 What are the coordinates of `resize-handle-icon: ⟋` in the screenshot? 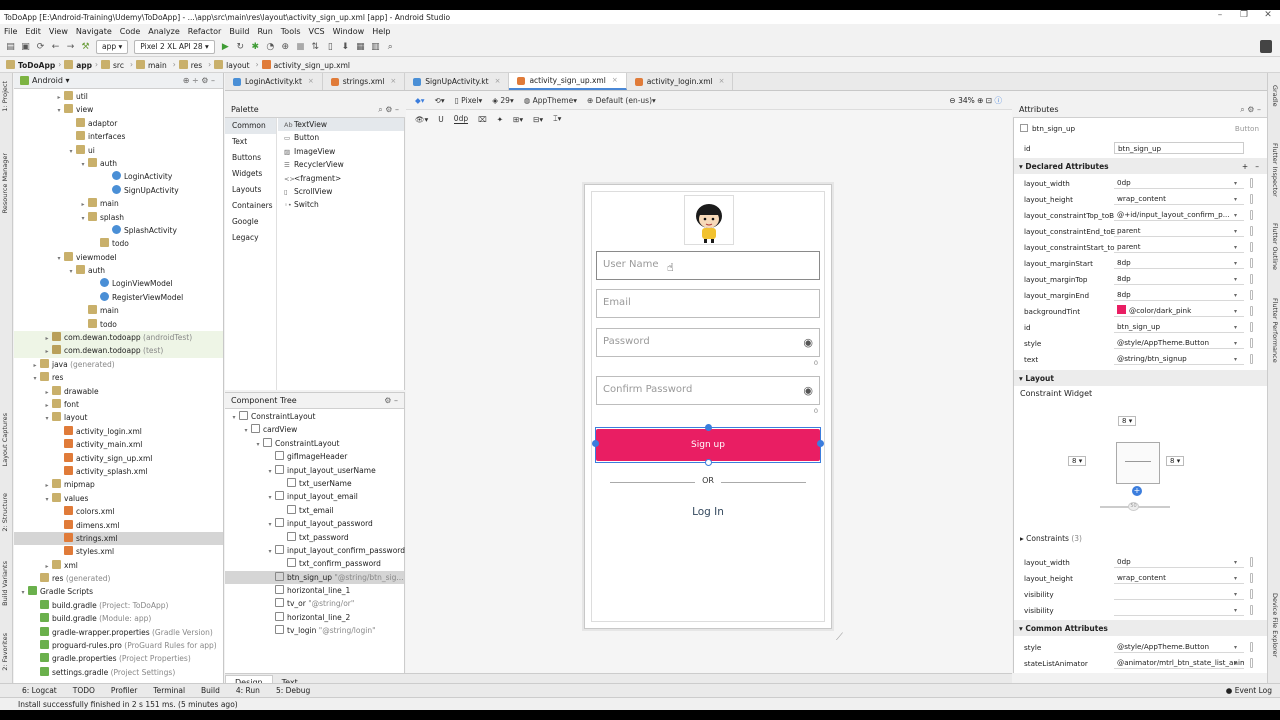 It's located at (839, 637).